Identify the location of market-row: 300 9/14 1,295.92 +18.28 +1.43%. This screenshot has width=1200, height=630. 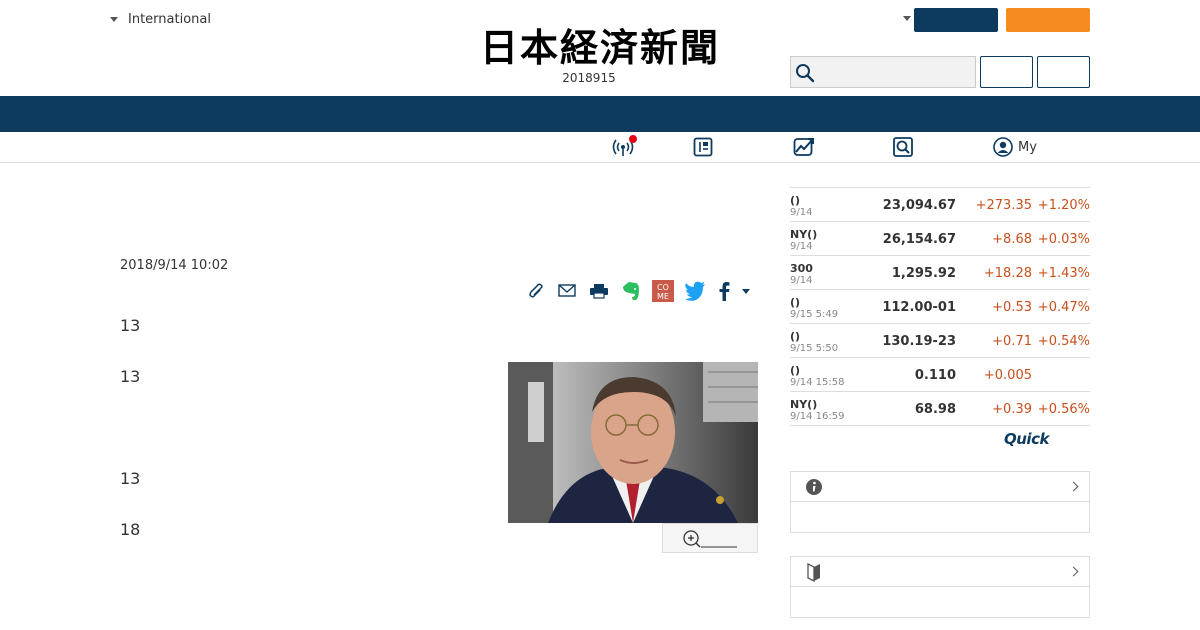
(940, 273).